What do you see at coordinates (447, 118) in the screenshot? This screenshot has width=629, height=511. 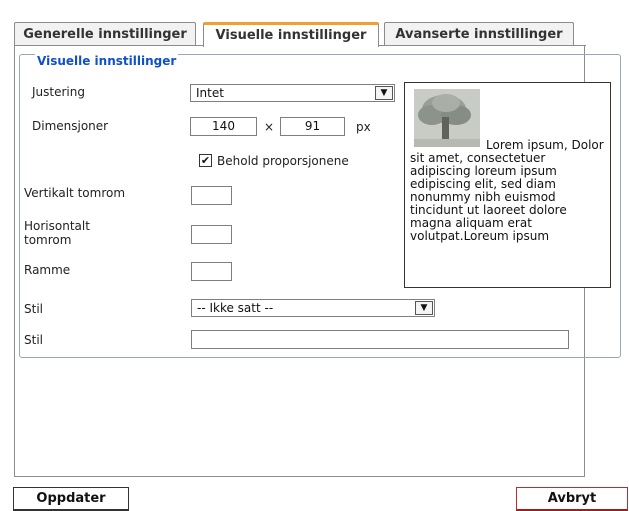 I see `tree-image` at bounding box center [447, 118].